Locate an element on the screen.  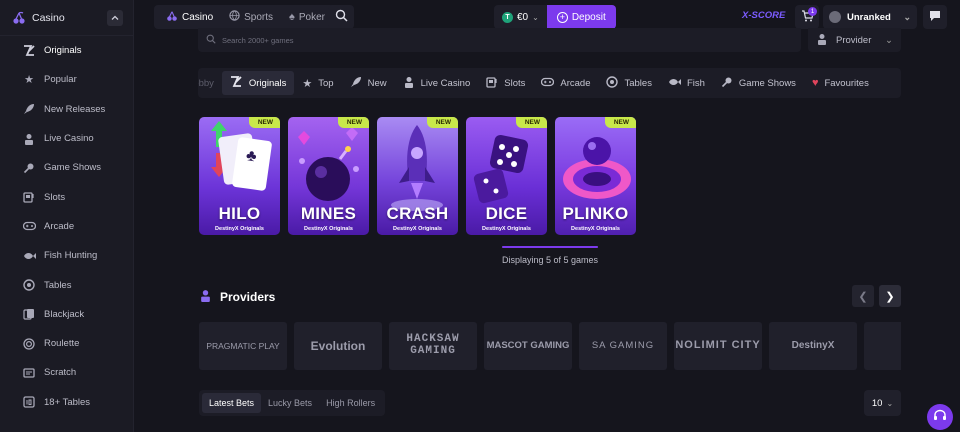
game-search-input: Search 2000+ games is located at coordinates (499, 40).